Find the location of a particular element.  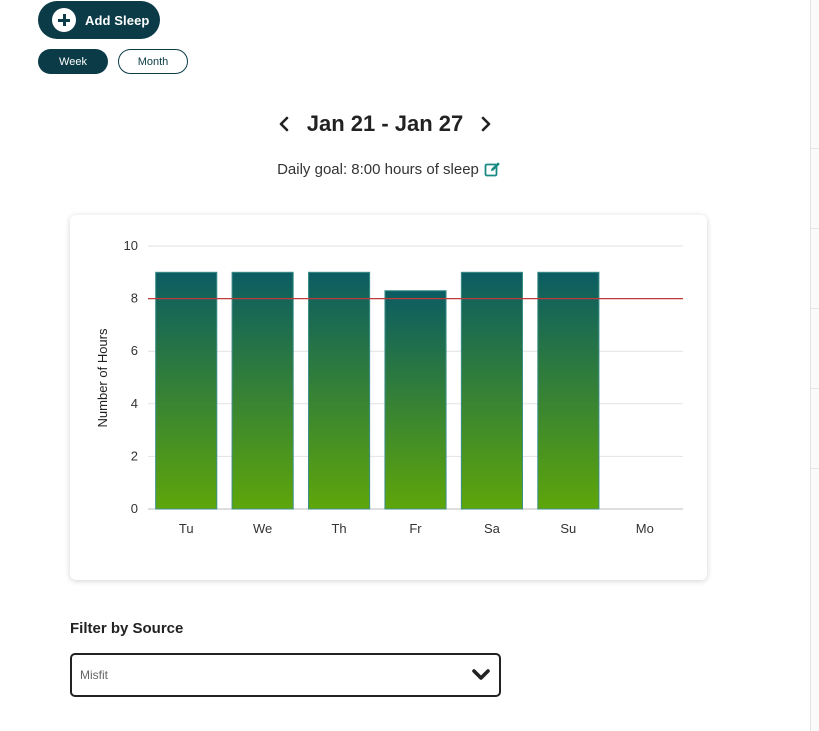

bar-th is located at coordinates (339, 390).